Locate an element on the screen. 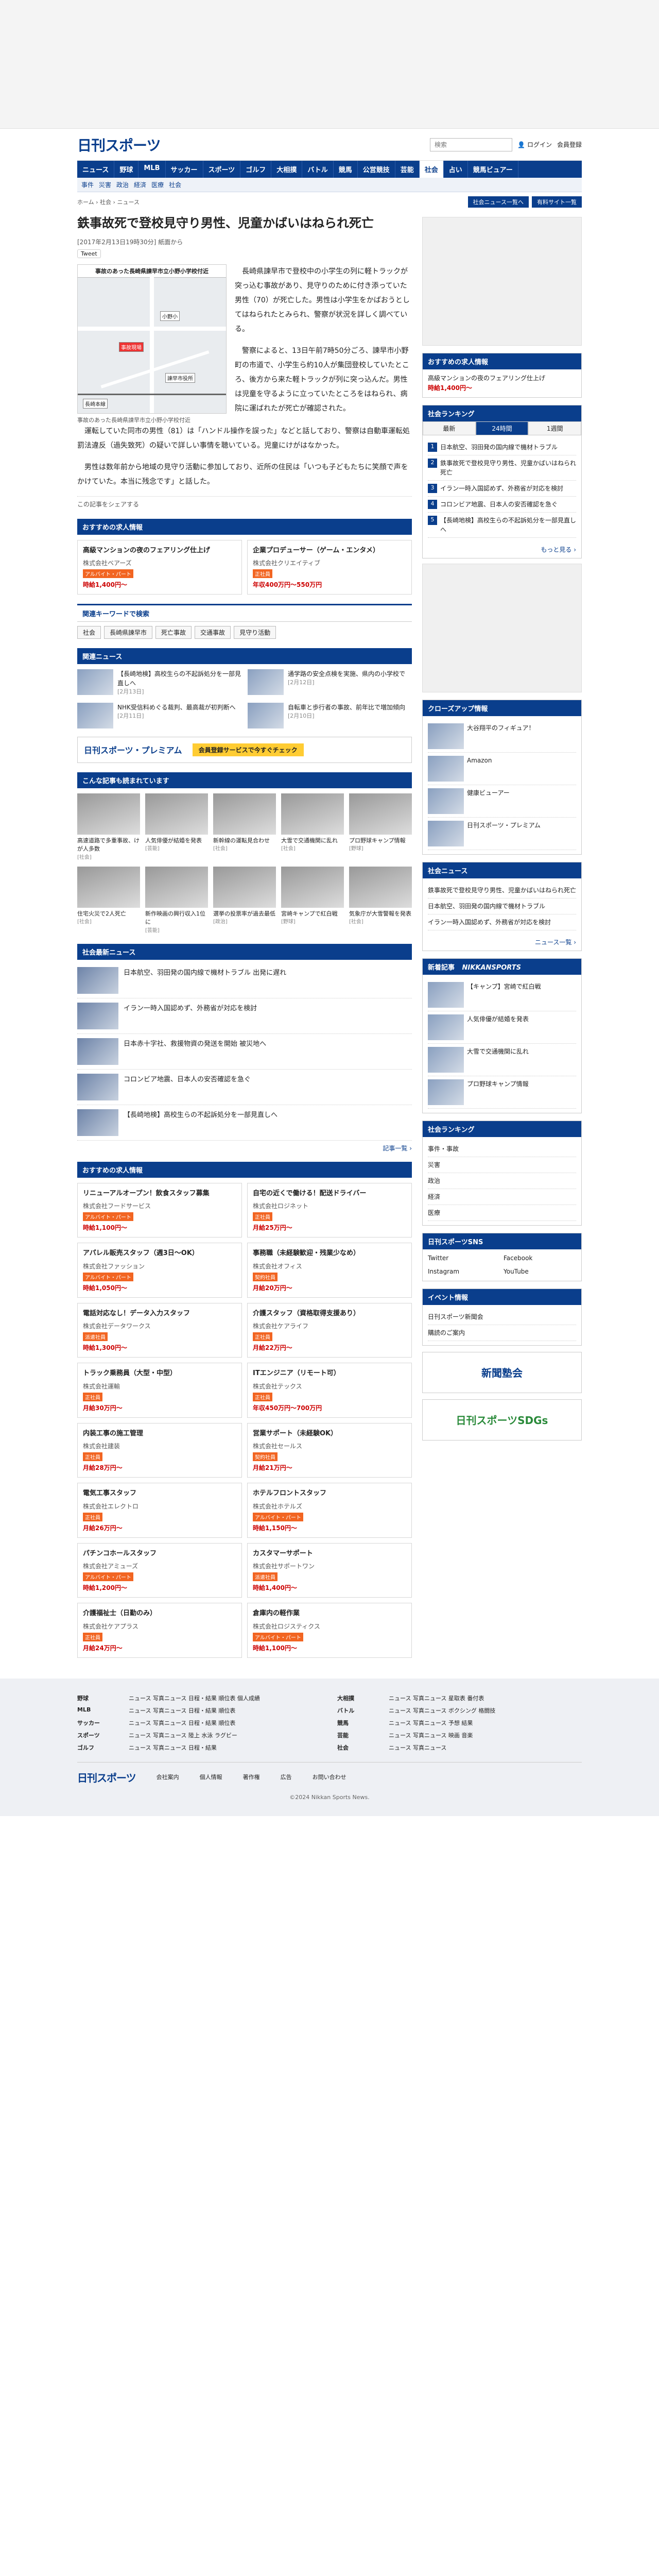  society-link: 災害 is located at coordinates (502, 1165).